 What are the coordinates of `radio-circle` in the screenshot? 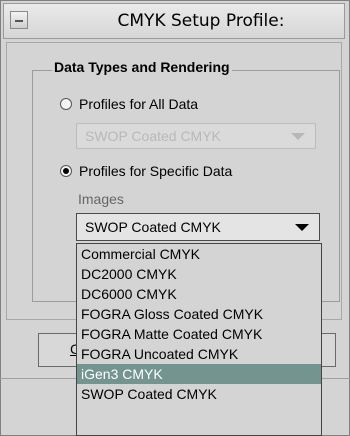 It's located at (66, 104).